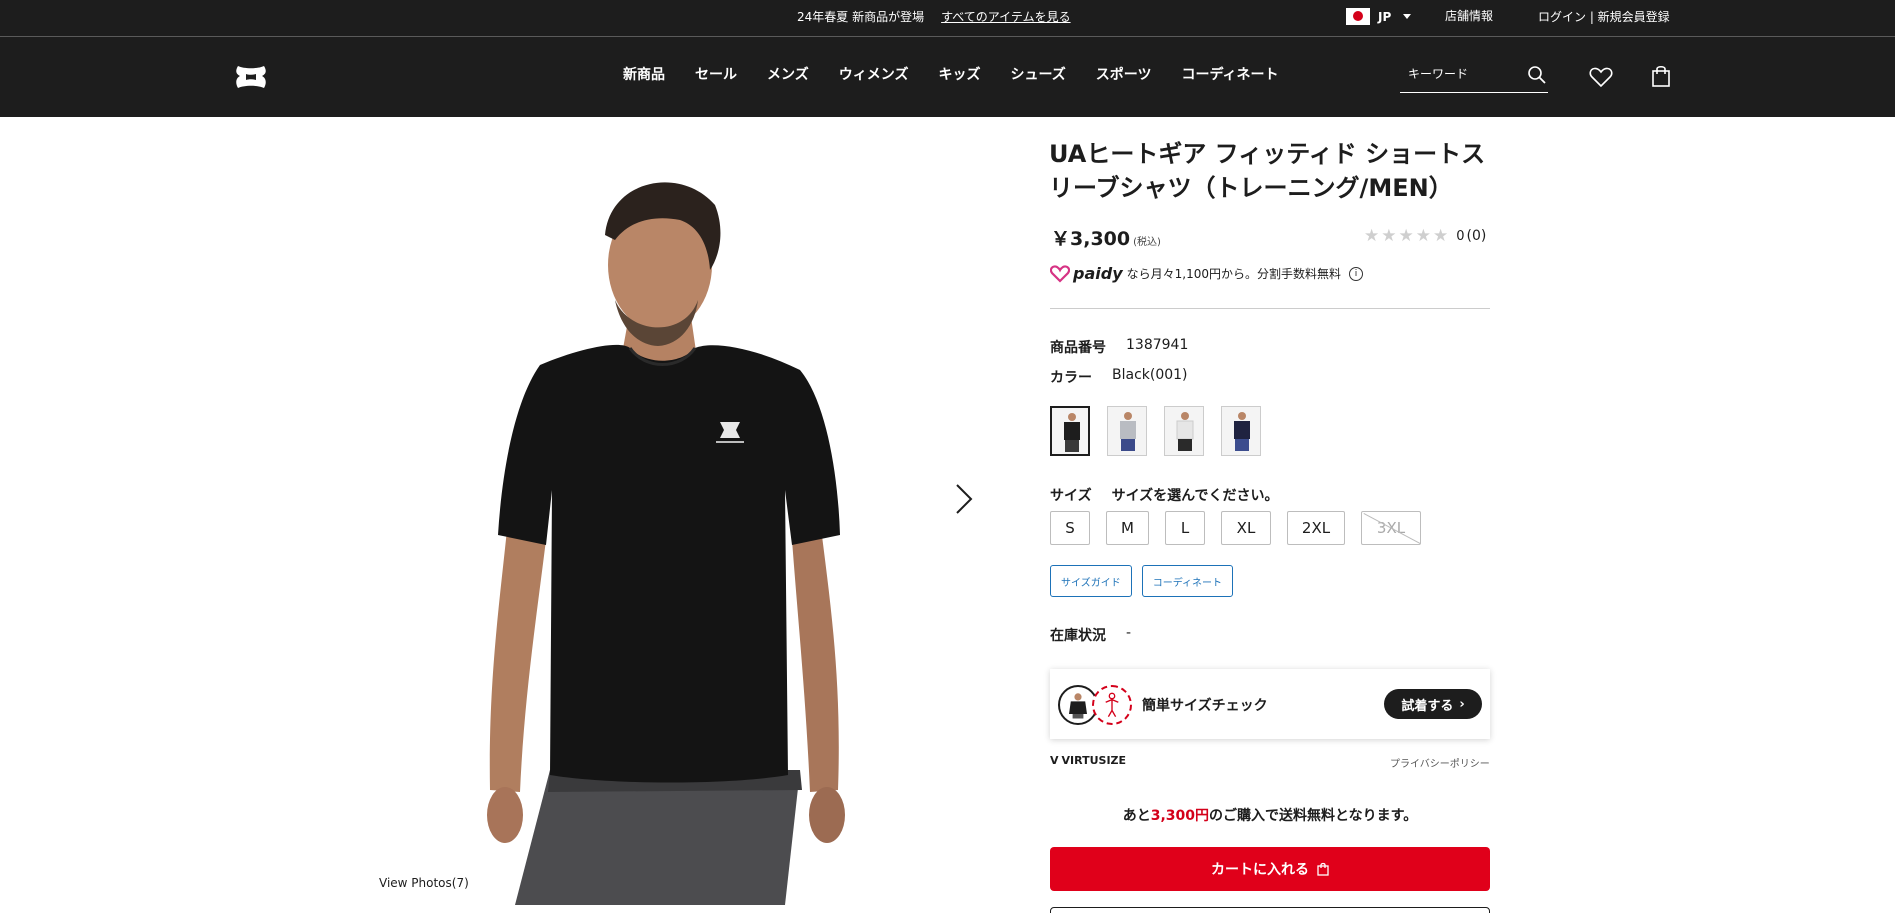 The width and height of the screenshot is (1895, 913). I want to click on nav-sports: スポーツ, so click(1124, 74).